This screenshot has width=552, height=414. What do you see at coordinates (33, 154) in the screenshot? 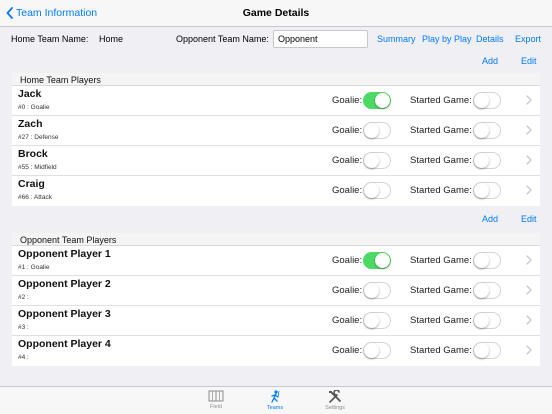
I see `player-name: Brock` at bounding box center [33, 154].